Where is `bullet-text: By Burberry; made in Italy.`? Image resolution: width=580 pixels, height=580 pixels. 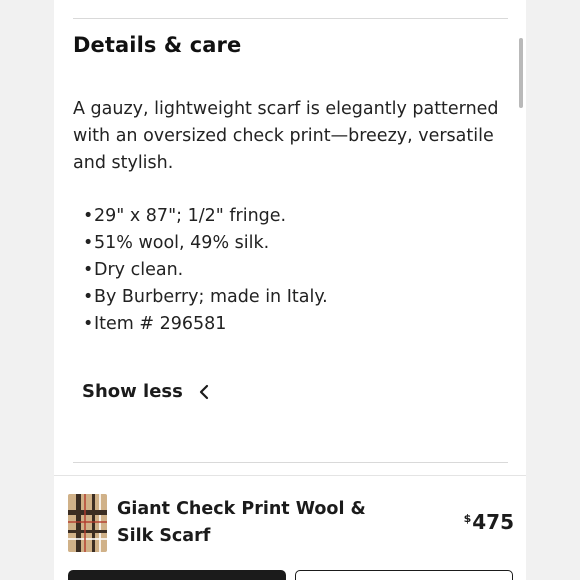 bullet-text: By Burberry; made in Italy. is located at coordinates (211, 297).